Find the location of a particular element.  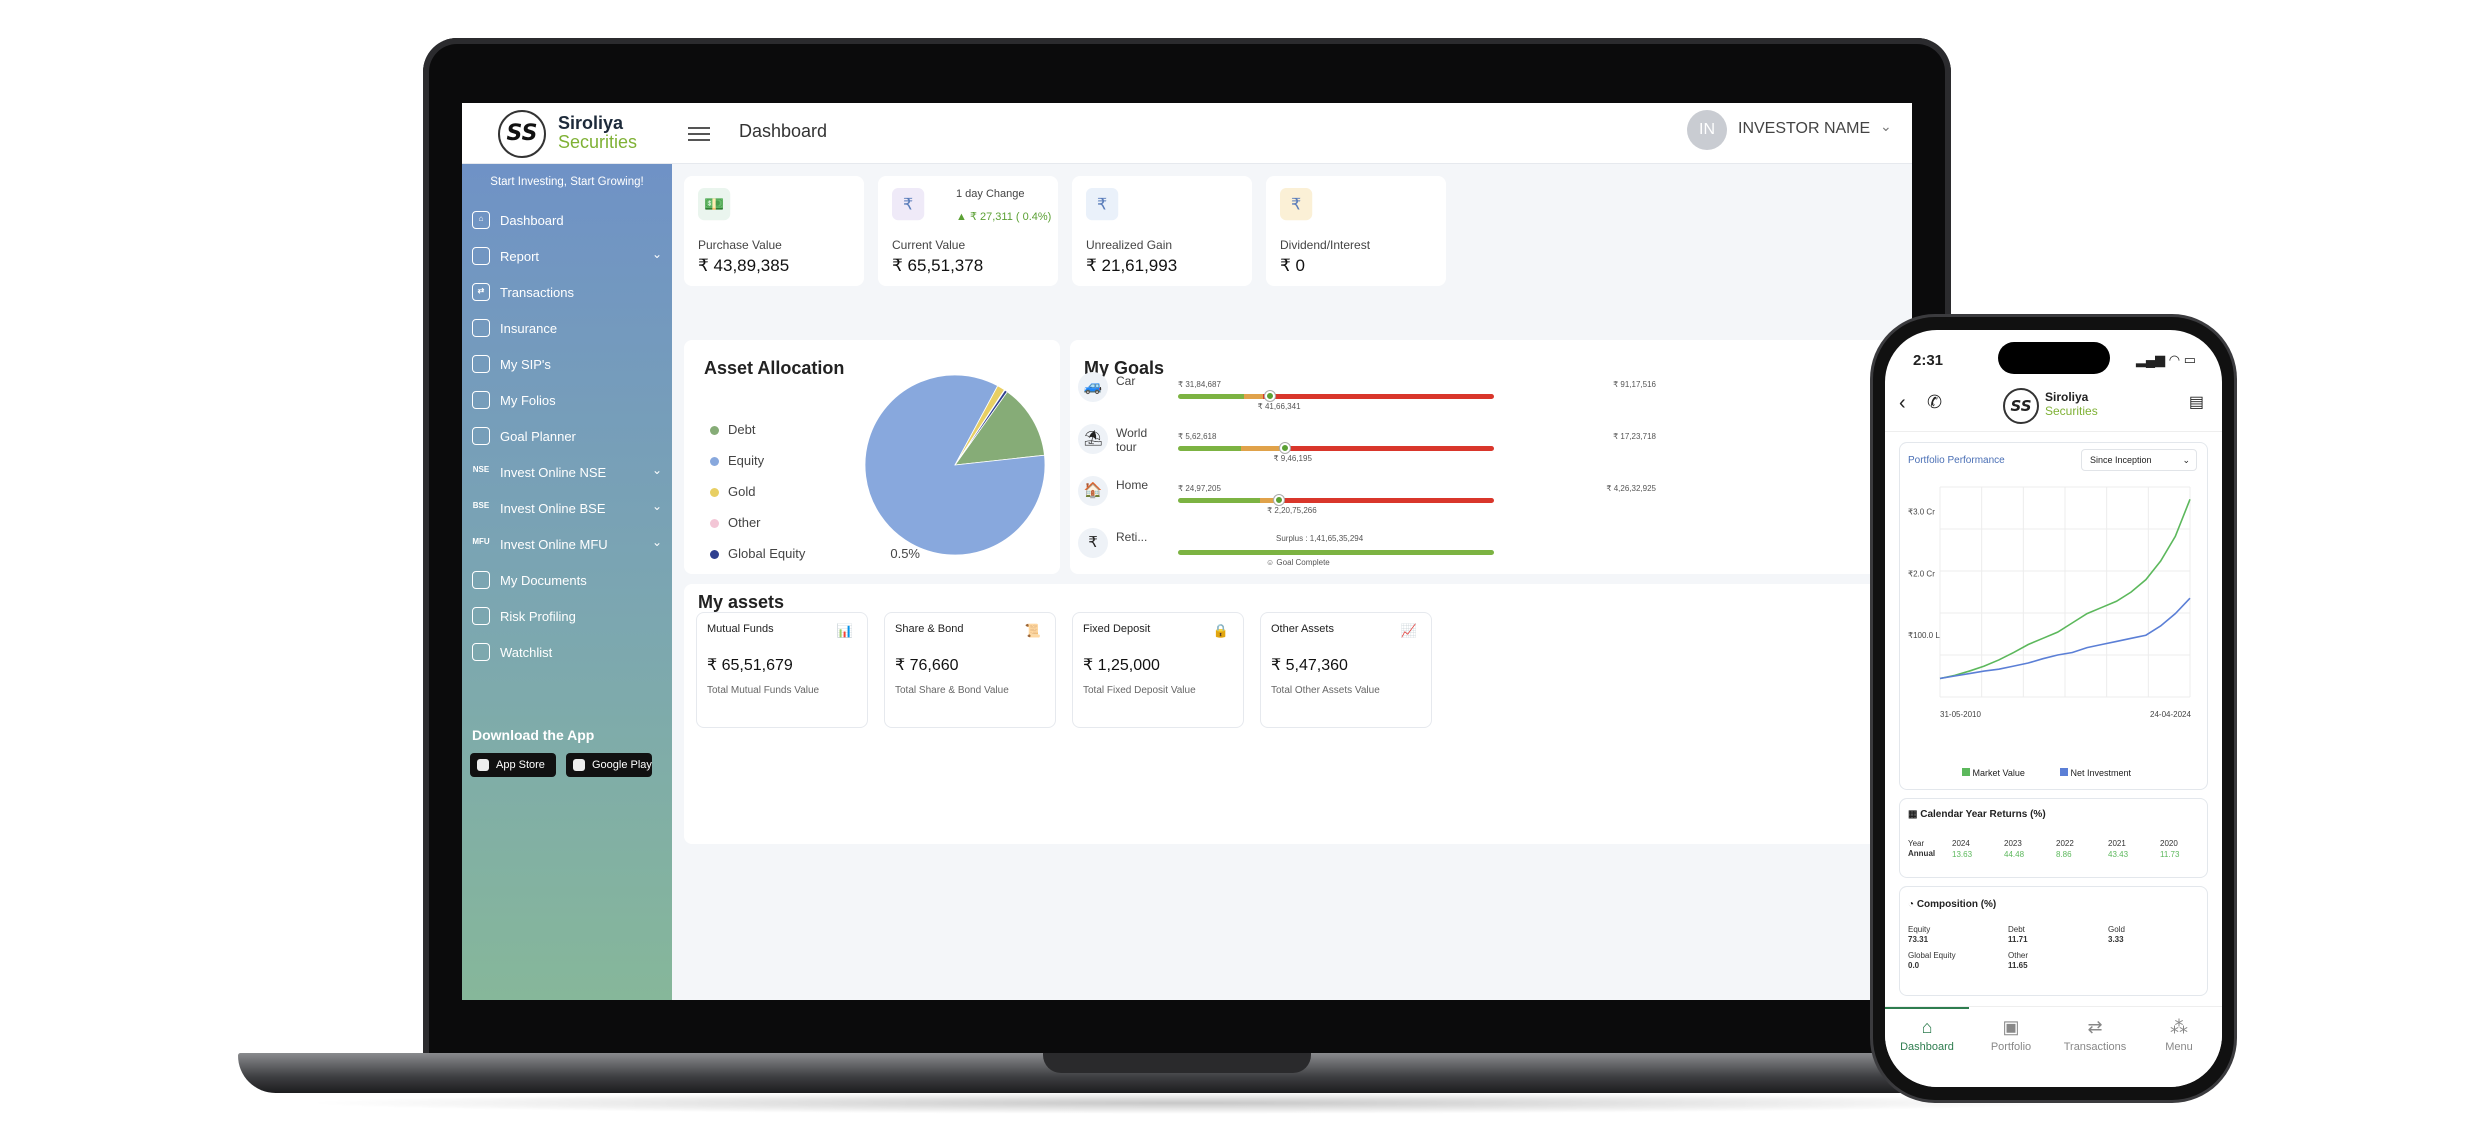

kpi-label: Dividend/Interest is located at coordinates (1325, 245).